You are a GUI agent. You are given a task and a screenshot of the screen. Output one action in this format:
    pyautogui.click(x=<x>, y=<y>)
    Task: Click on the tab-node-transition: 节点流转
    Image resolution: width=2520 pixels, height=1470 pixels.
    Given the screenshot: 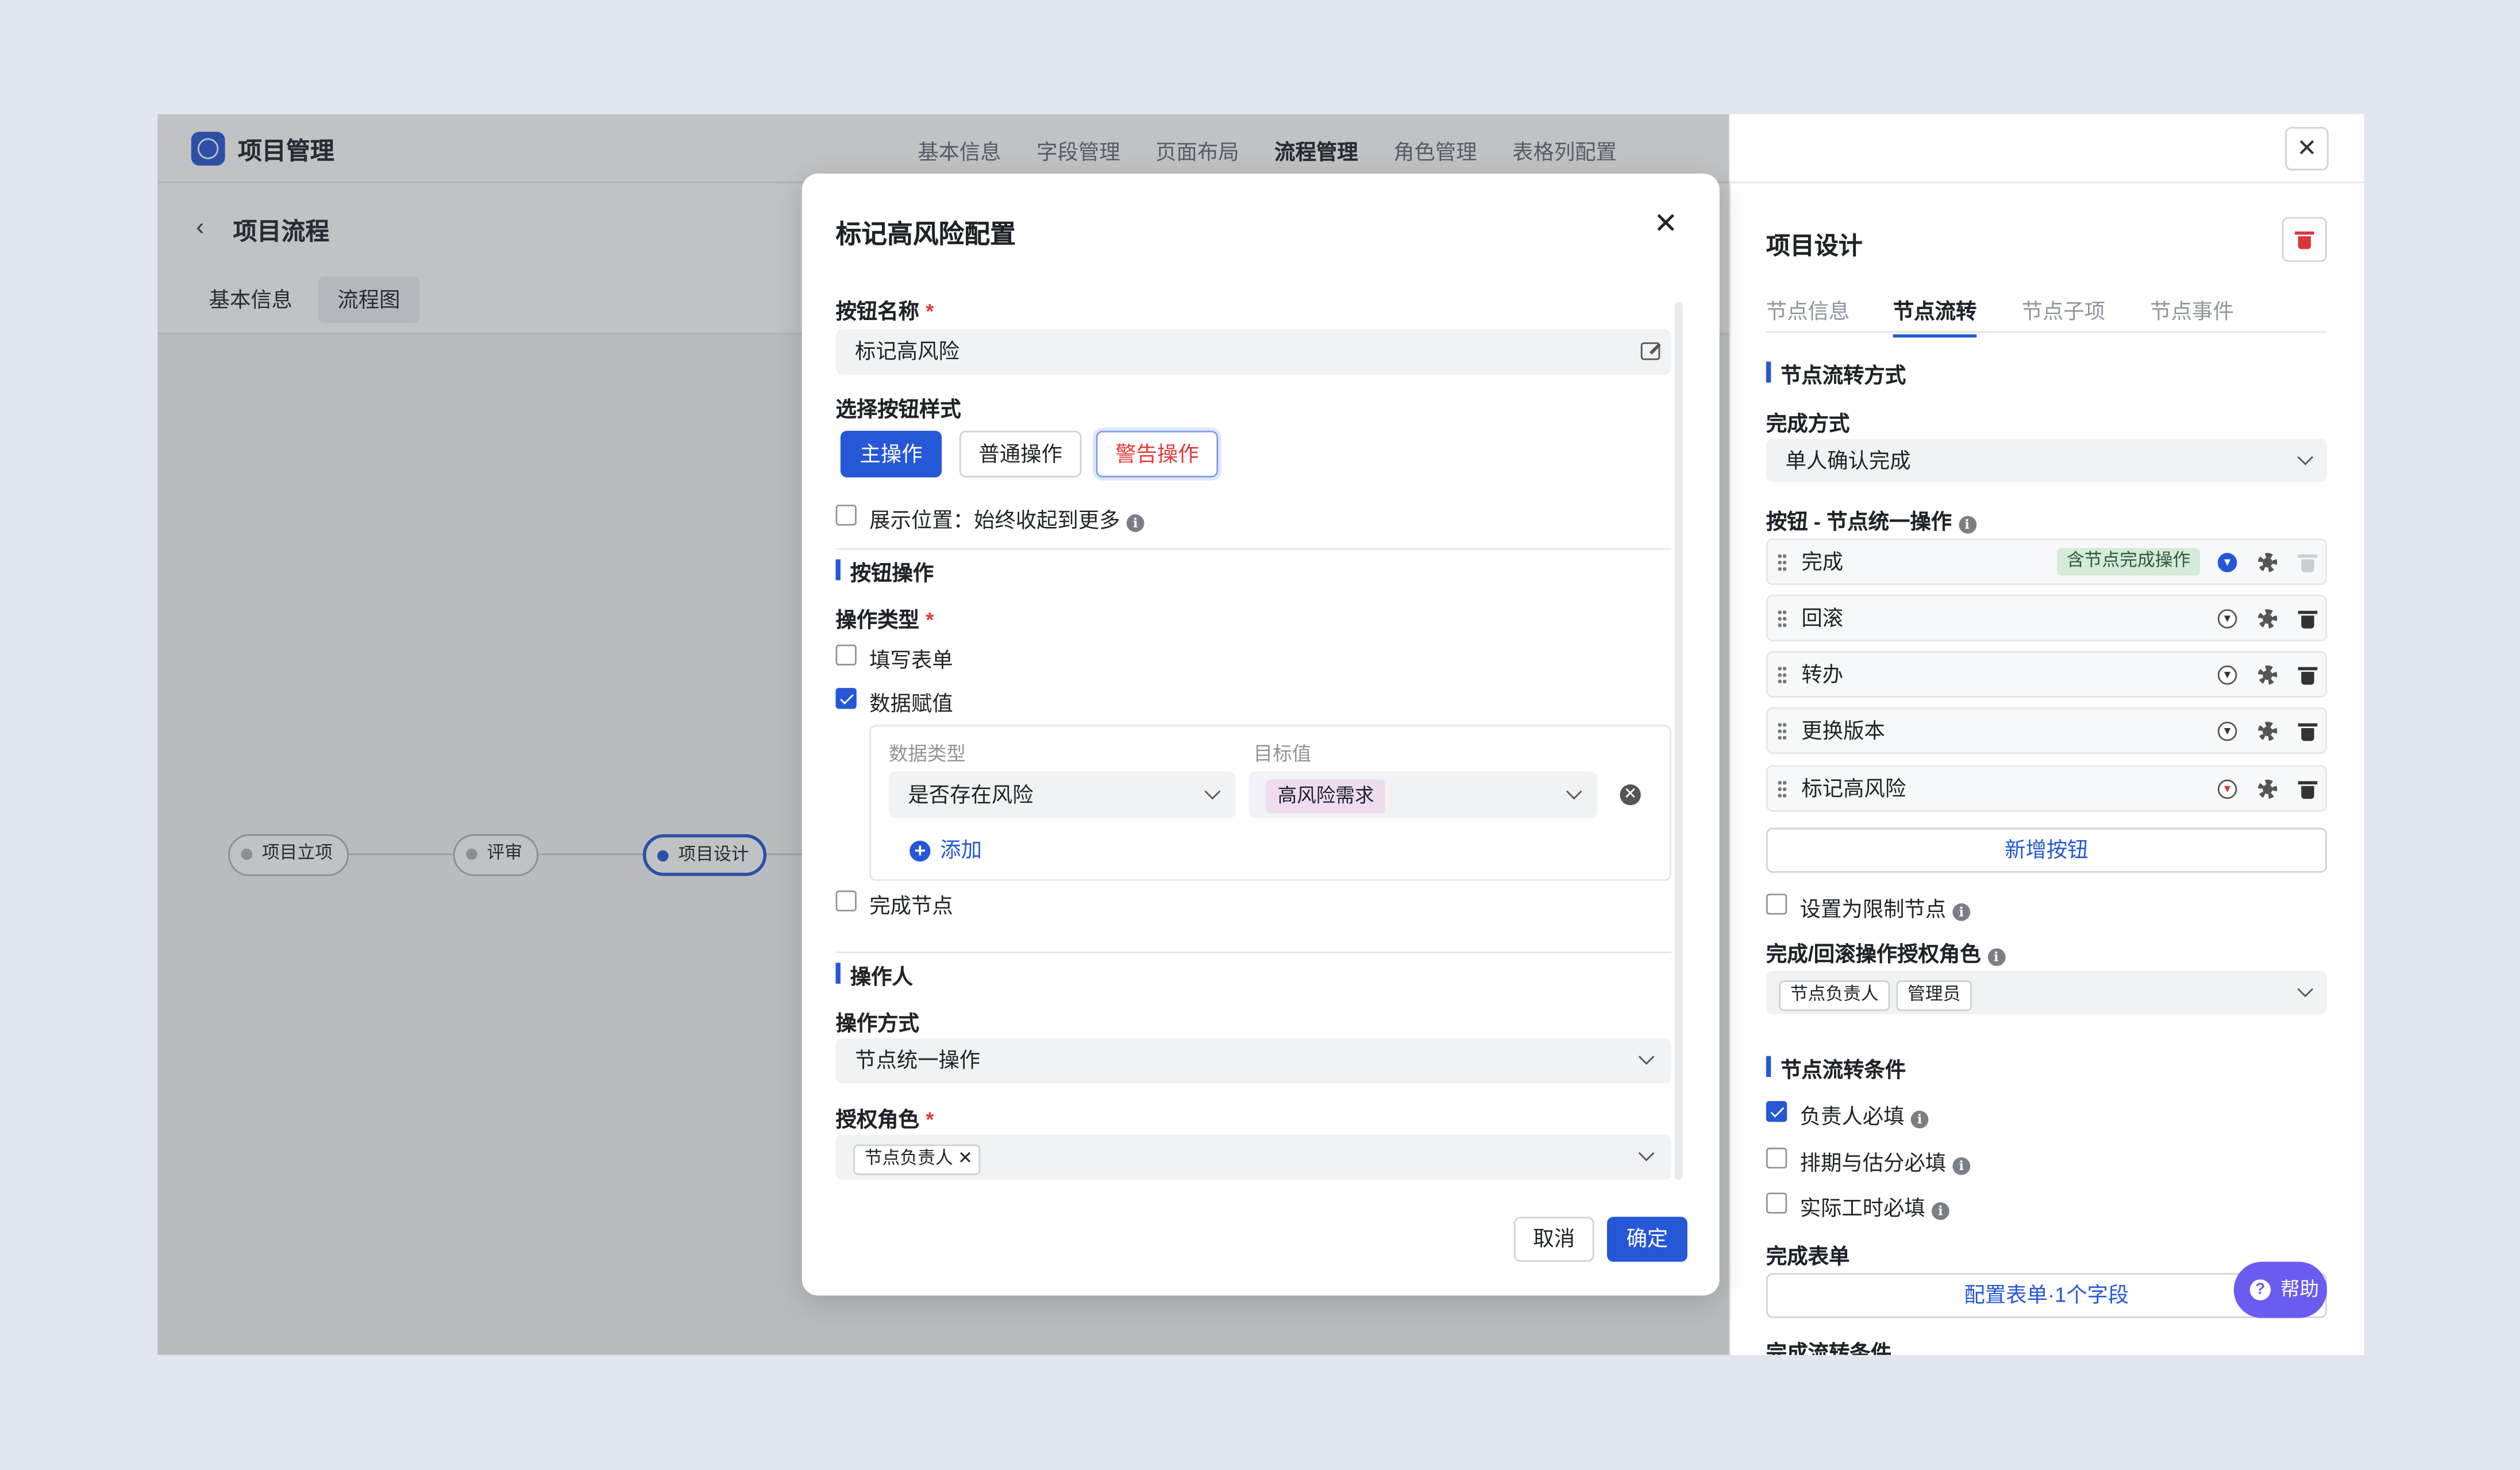 What is the action you would take?
    pyautogui.click(x=1935, y=316)
    